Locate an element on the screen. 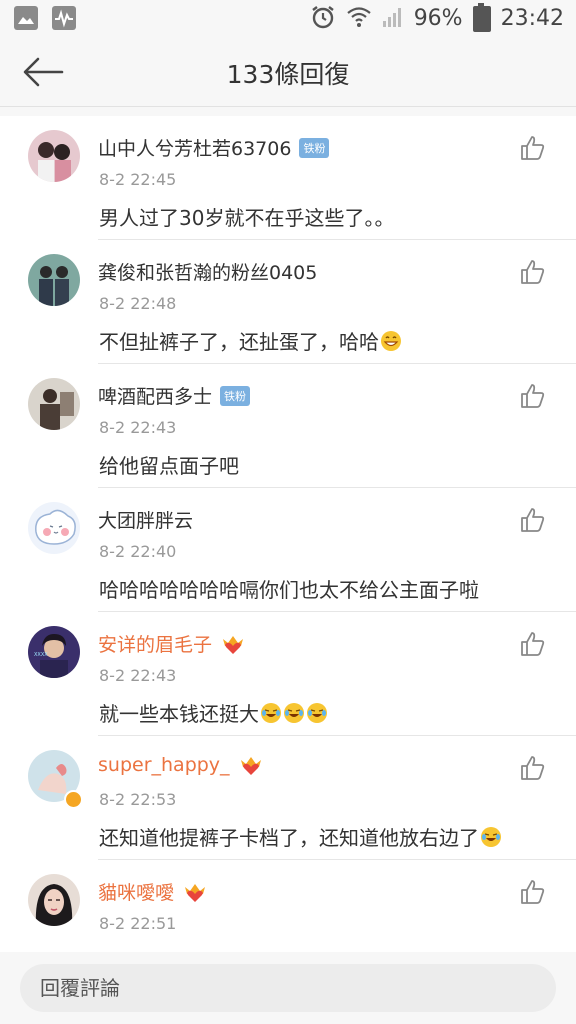 The width and height of the screenshot is (576, 1024). avatar: XXXX is located at coordinates (54, 652).